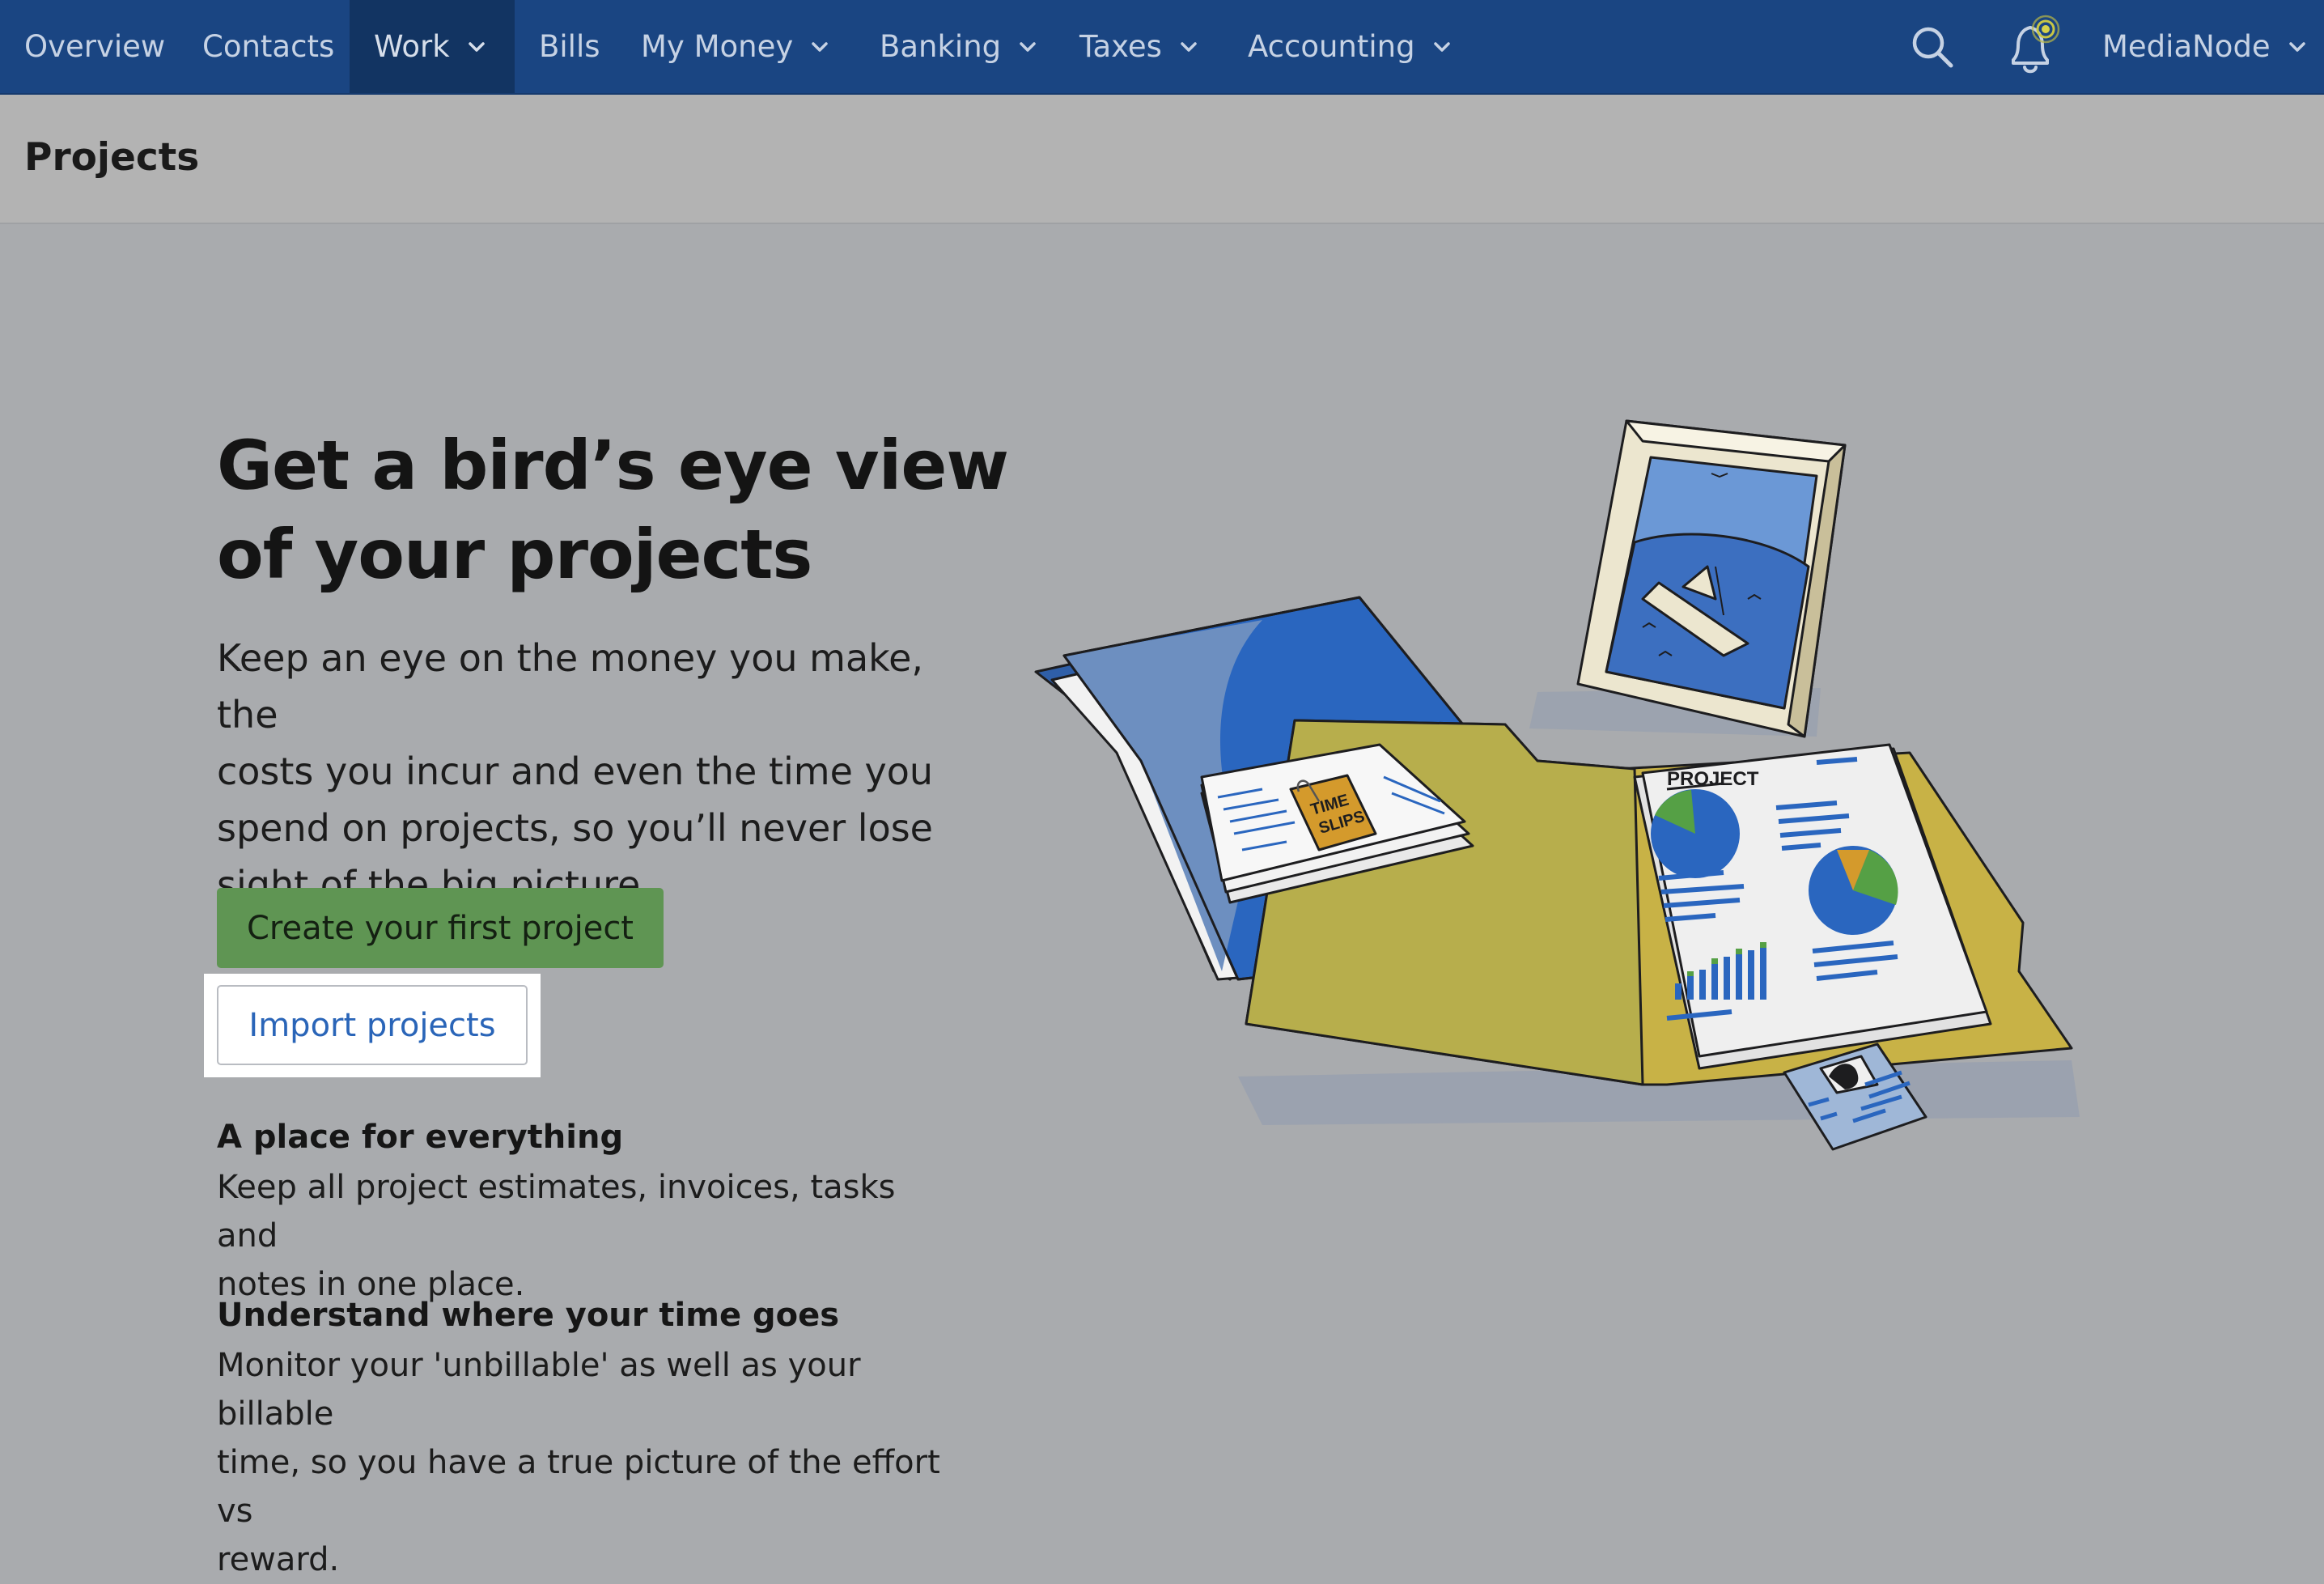 Image resolution: width=2324 pixels, height=1584 pixels. I want to click on nav-item-label: Banking, so click(941, 47).